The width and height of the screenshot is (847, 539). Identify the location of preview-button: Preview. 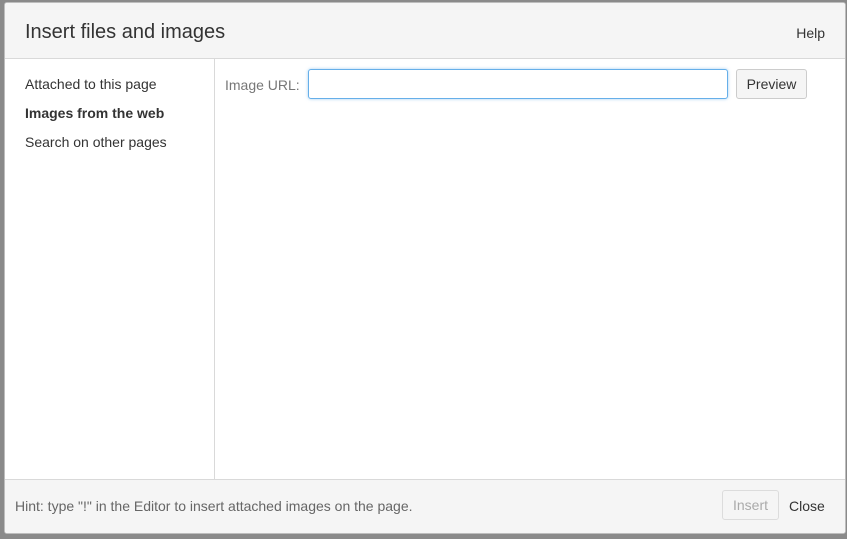
(771, 84).